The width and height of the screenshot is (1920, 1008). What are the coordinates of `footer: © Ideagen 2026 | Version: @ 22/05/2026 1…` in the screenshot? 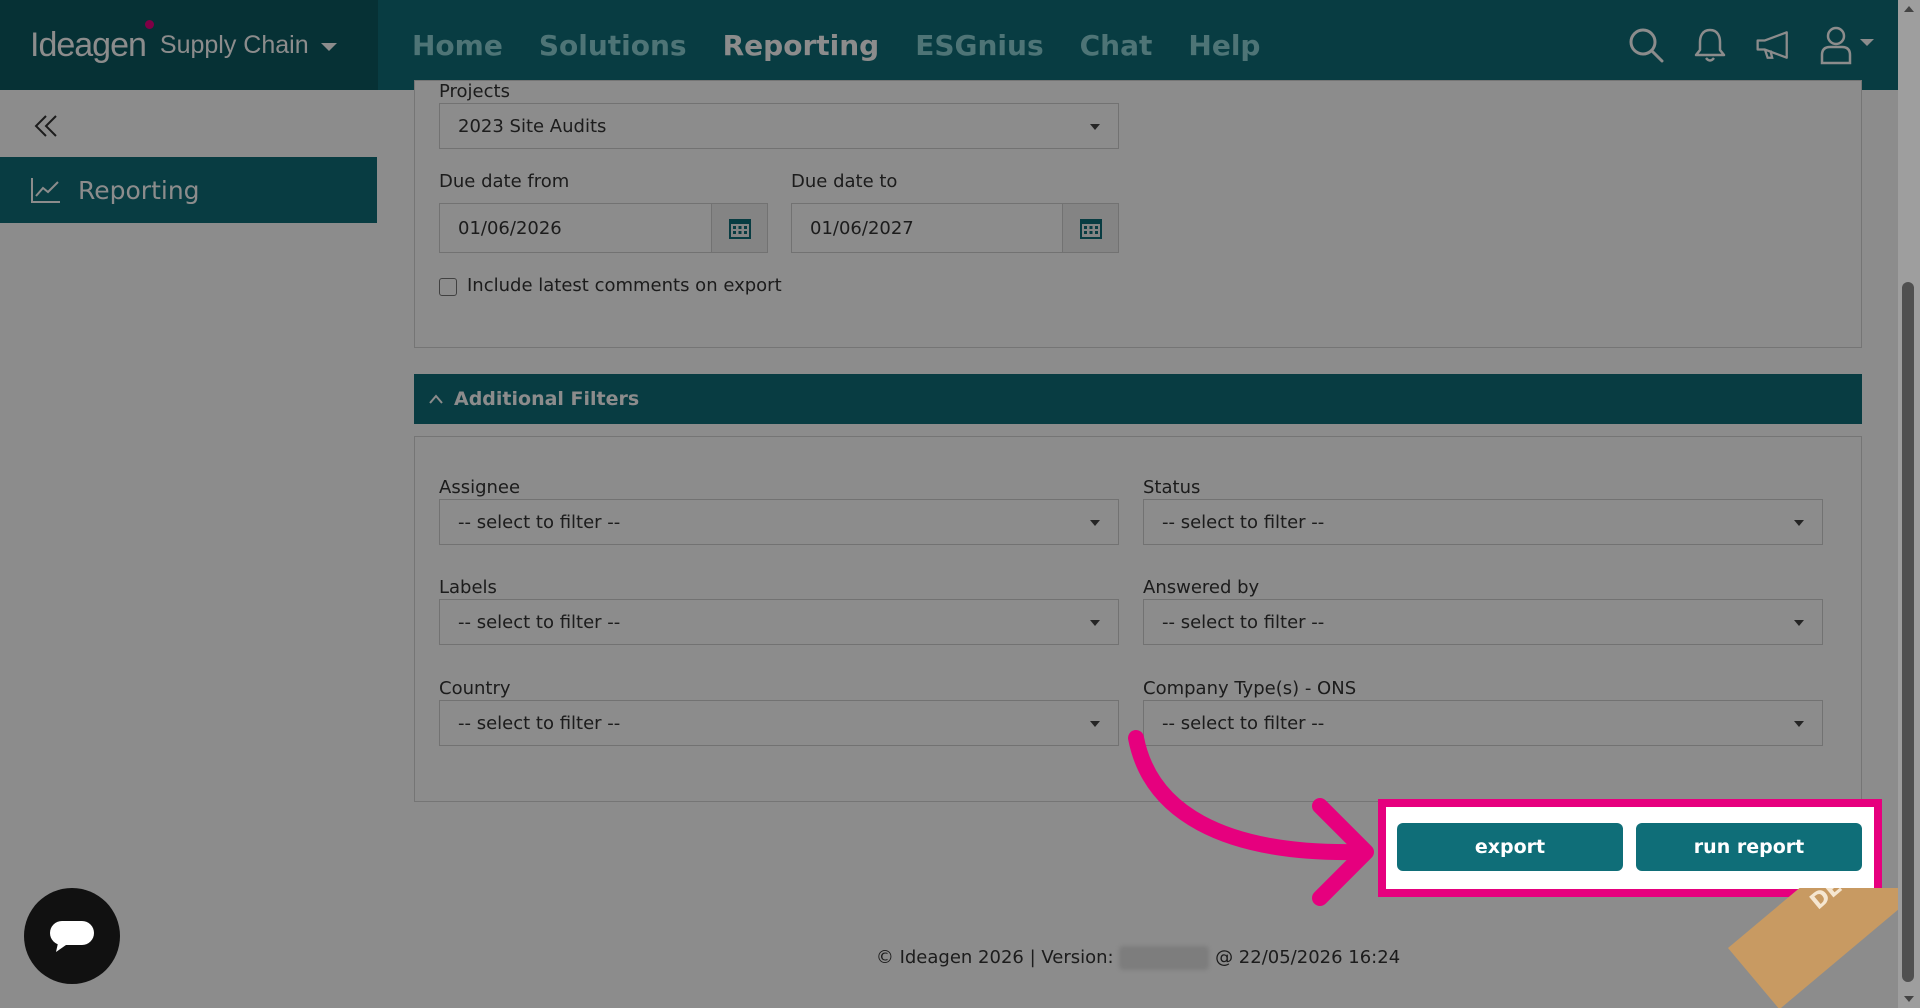 It's located at (1138, 958).